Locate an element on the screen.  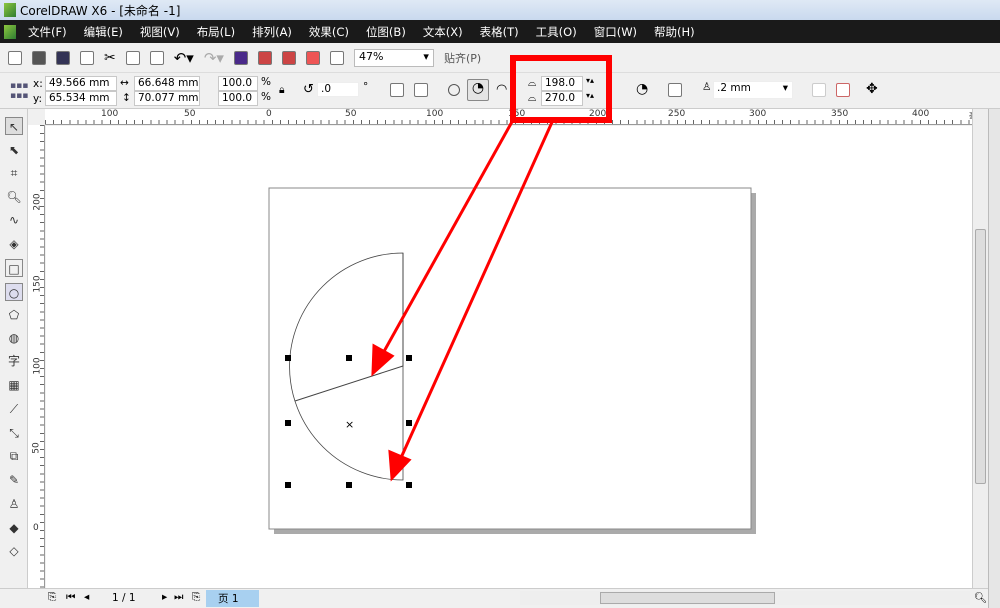
page-tab: 页 1 is located at coordinates (232, 598).